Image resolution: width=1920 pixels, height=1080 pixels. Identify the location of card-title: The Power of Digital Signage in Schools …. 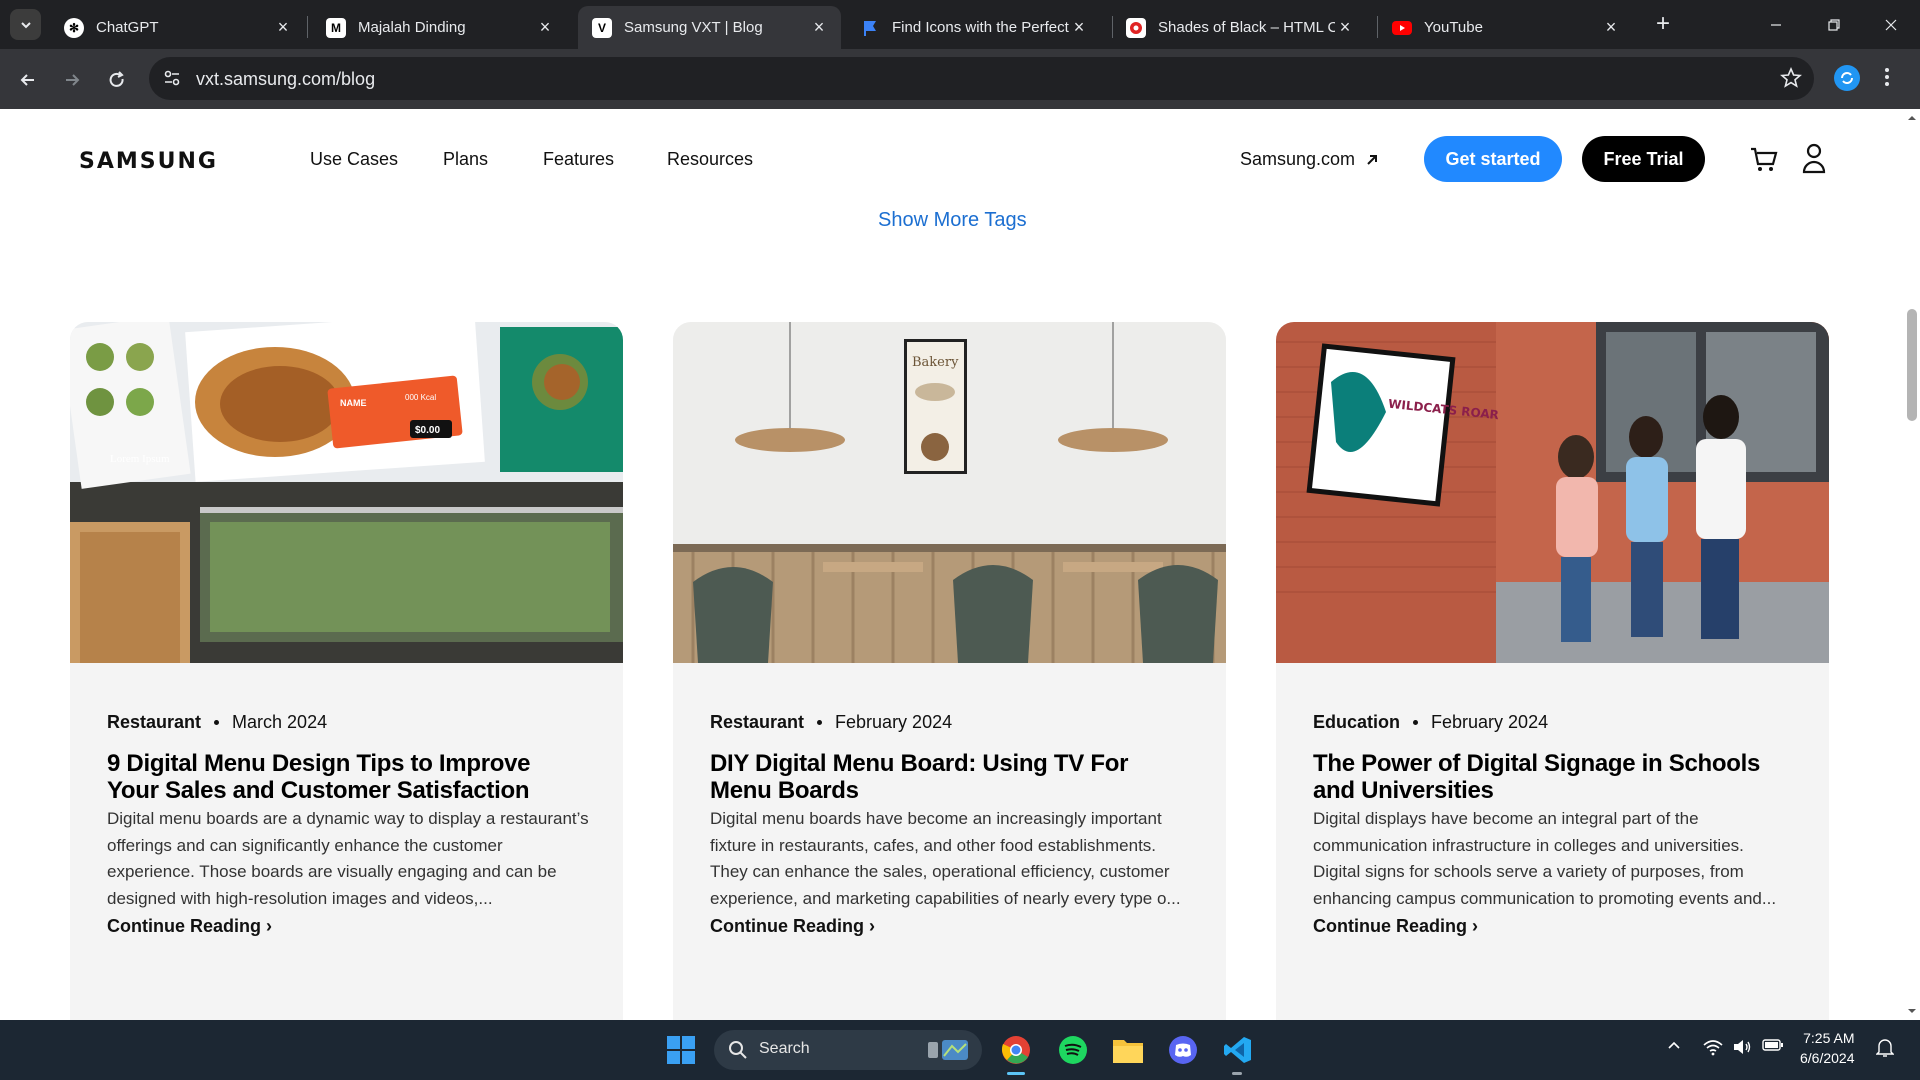
(1553, 777).